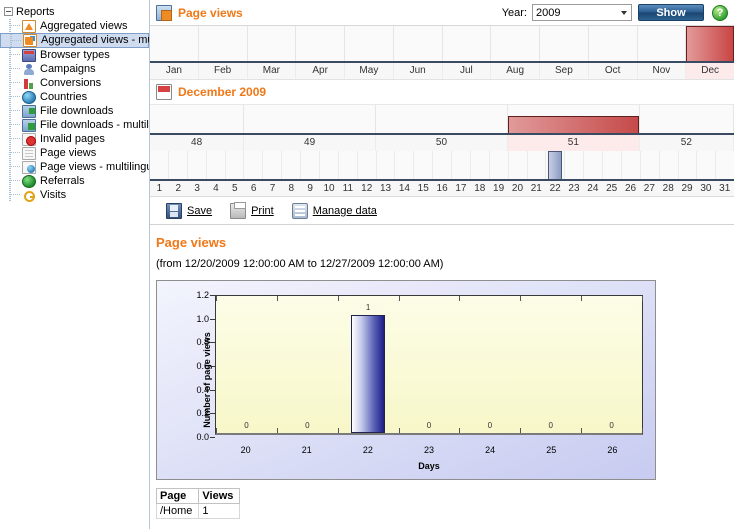 This screenshot has height=529, width=734. I want to click on day-label-28: 28, so click(668, 188).